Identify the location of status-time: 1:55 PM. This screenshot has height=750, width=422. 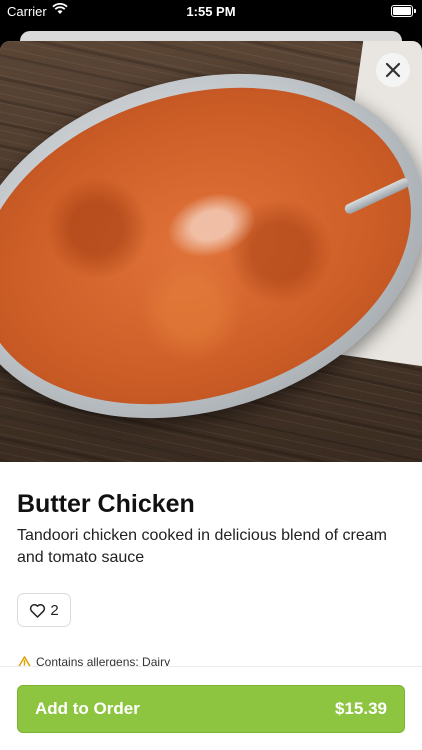
(211, 11).